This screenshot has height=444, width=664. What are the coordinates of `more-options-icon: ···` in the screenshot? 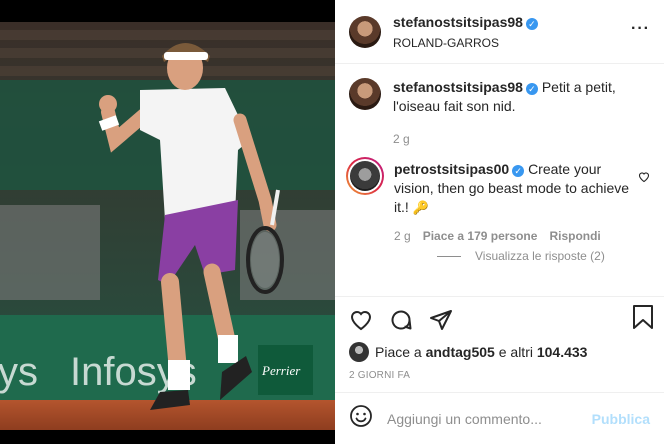 It's located at (640, 29).